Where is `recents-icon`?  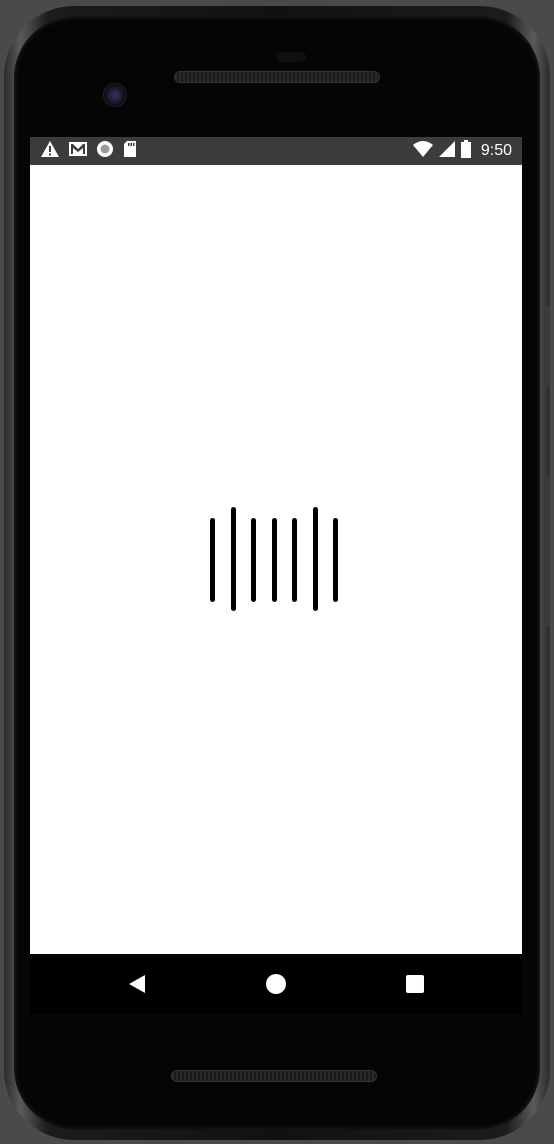 recents-icon is located at coordinates (415, 984).